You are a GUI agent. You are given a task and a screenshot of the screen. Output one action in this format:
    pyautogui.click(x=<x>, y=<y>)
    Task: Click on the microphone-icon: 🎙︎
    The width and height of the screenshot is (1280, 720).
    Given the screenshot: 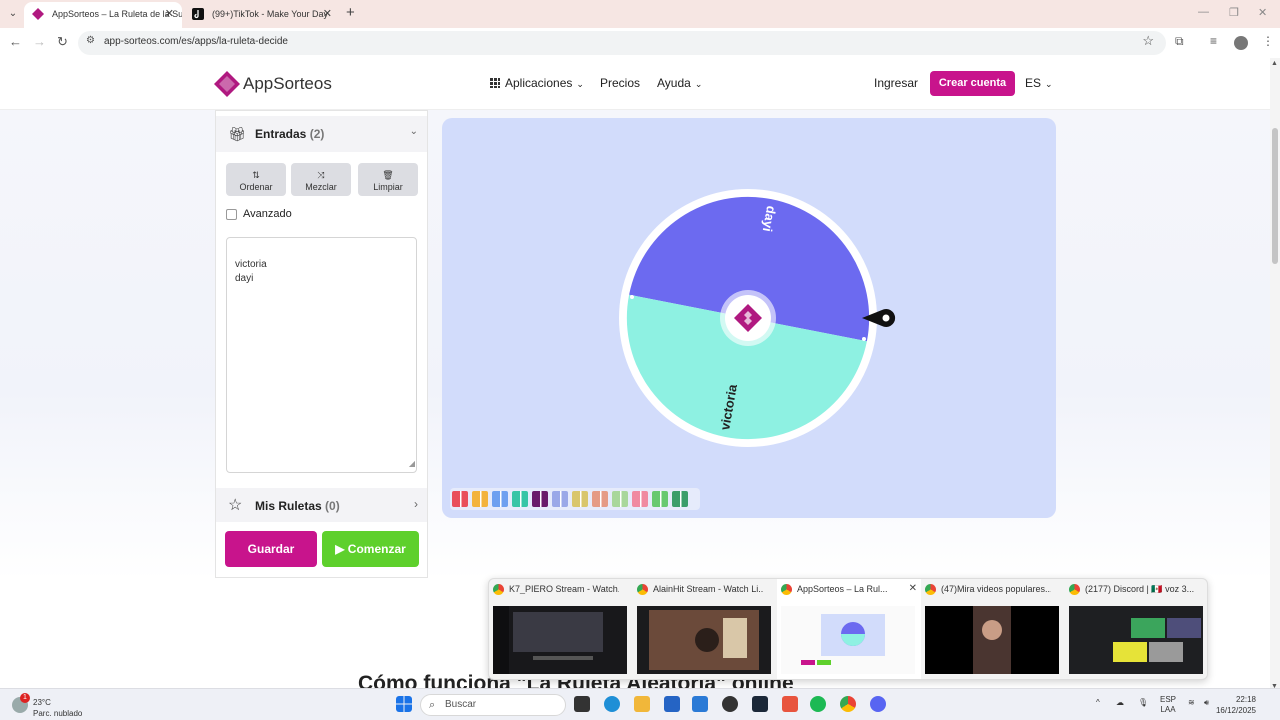 What is the action you would take?
    pyautogui.click(x=1143, y=703)
    